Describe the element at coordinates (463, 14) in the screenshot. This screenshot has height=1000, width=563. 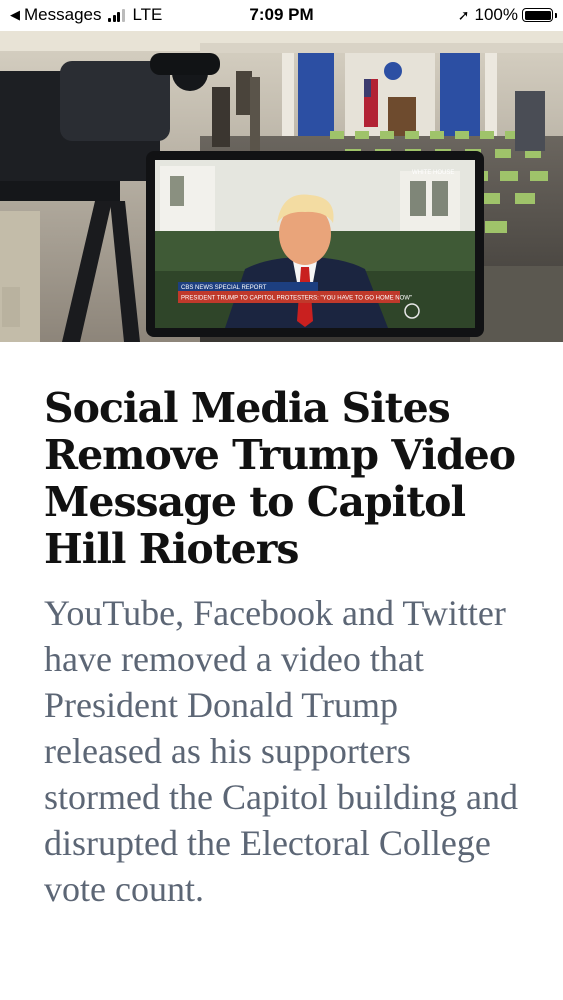
I see `location-arrow-icon: ➚` at that location.